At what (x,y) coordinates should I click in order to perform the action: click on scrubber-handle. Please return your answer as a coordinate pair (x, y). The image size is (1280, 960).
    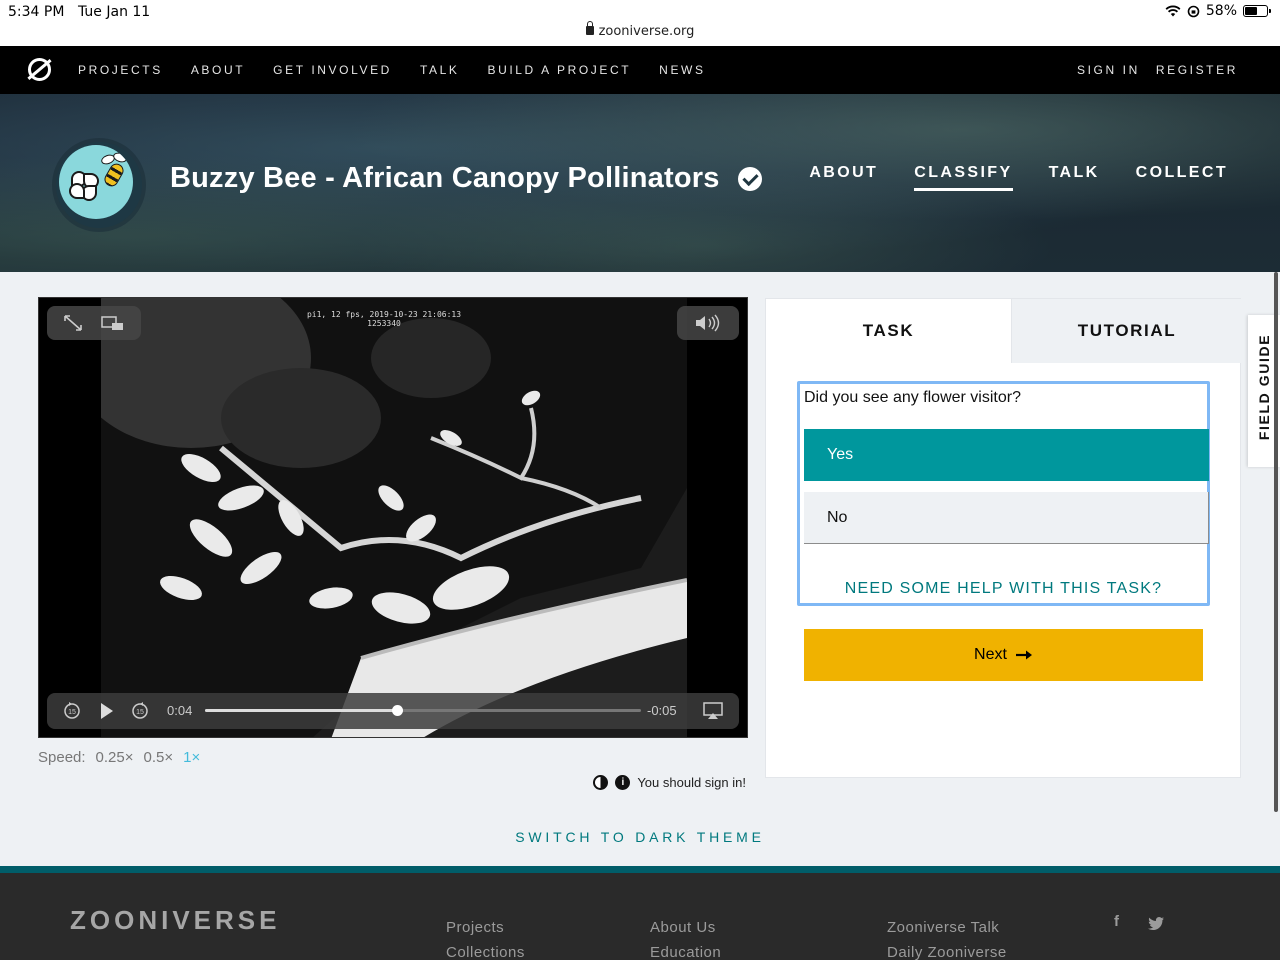
    Looking at the image, I should click on (397, 710).